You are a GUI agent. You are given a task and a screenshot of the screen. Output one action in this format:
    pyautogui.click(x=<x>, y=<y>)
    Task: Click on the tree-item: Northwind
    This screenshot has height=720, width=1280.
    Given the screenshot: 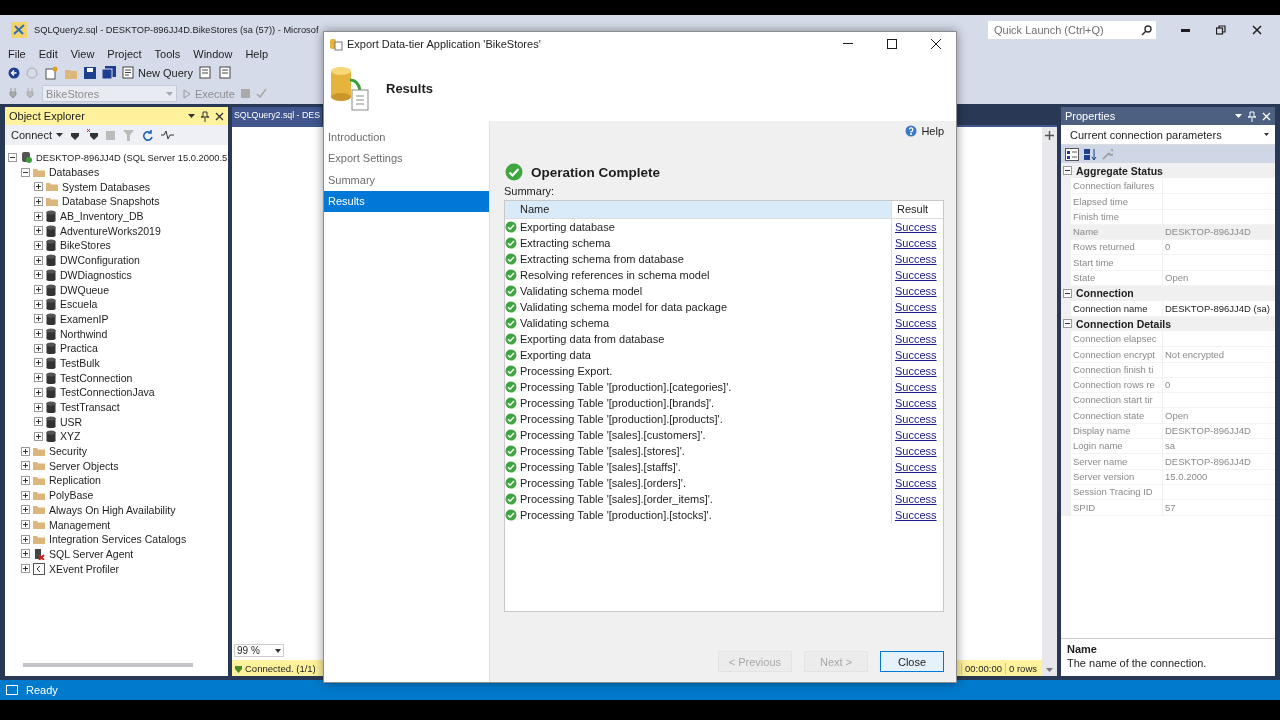 What is the action you would take?
    pyautogui.click(x=84, y=333)
    